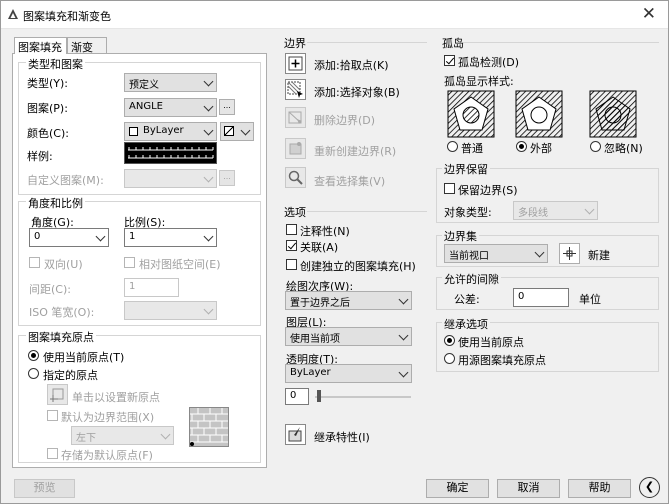  I want to click on inherit-options-title: 继承选项, so click(466, 324).